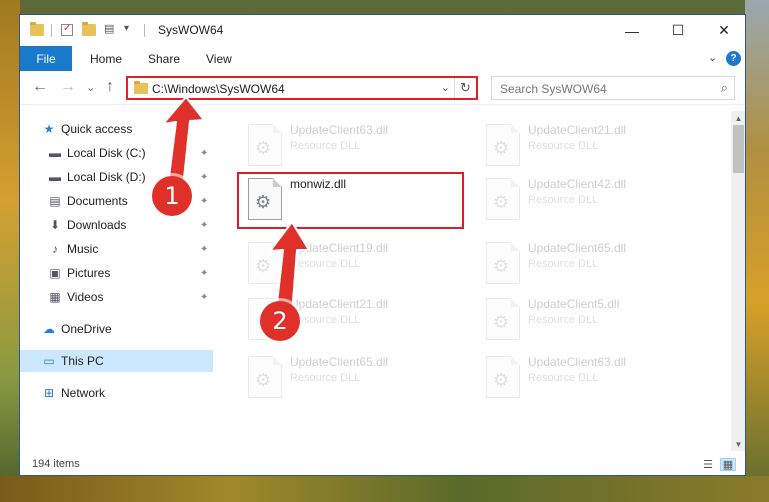  I want to click on videos-icon: ▦, so click(55, 297).